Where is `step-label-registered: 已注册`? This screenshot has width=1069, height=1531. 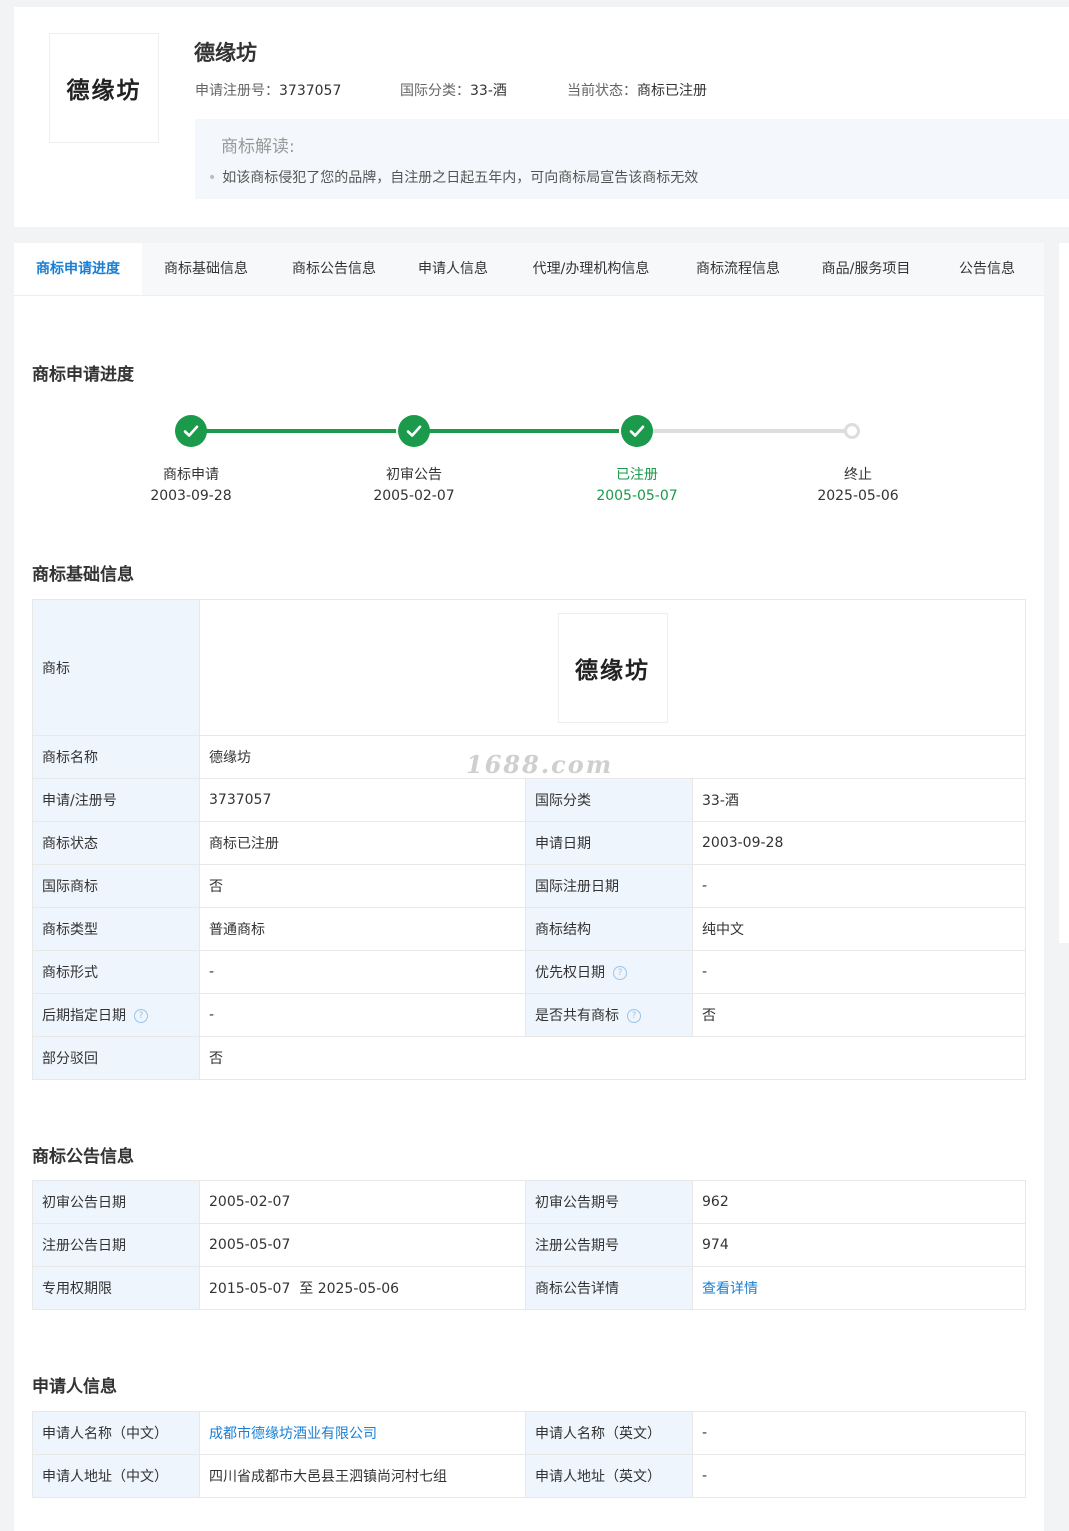
step-label-registered: 已注册 is located at coordinates (637, 475).